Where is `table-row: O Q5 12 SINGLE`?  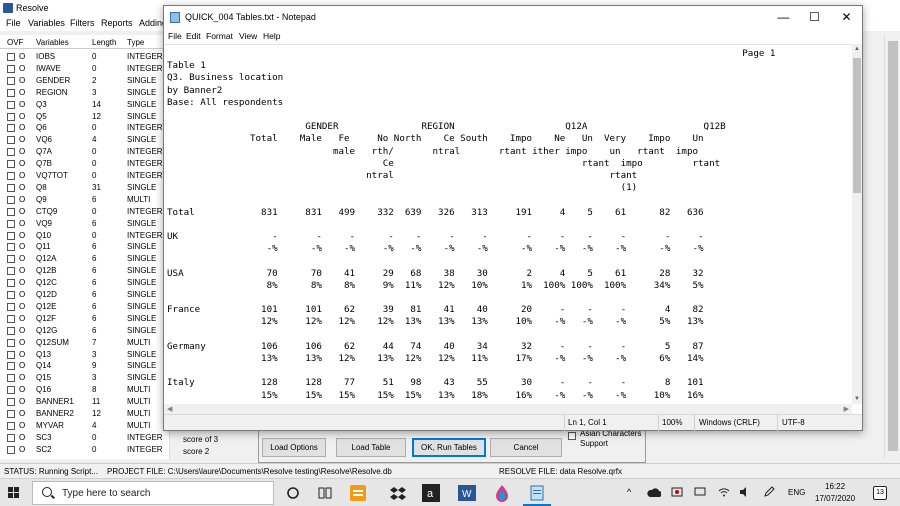 table-row: O Q5 12 SINGLE is located at coordinates (84, 117).